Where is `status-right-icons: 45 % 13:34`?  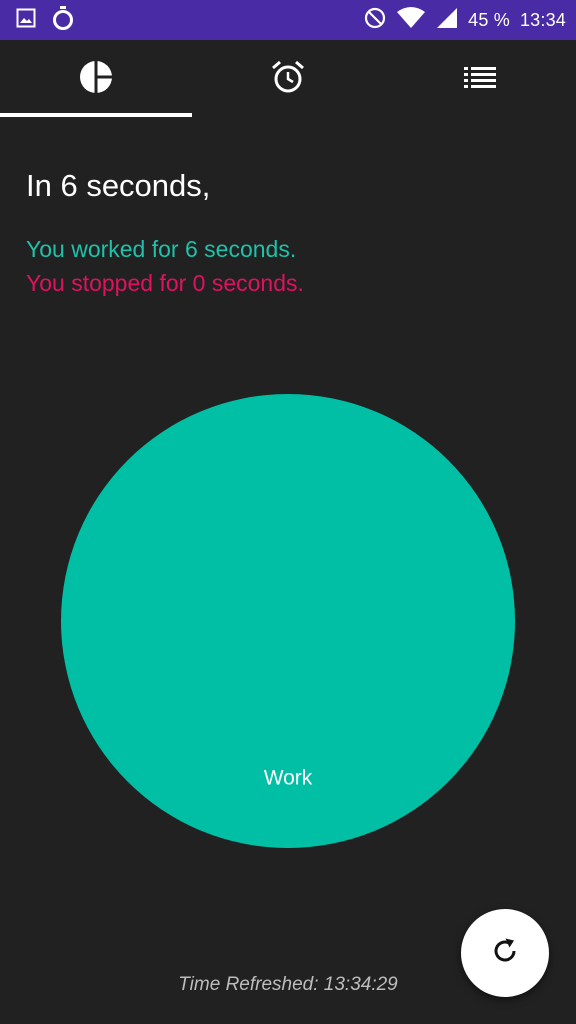
status-right-icons: 45 % 13:34 is located at coordinates (465, 20).